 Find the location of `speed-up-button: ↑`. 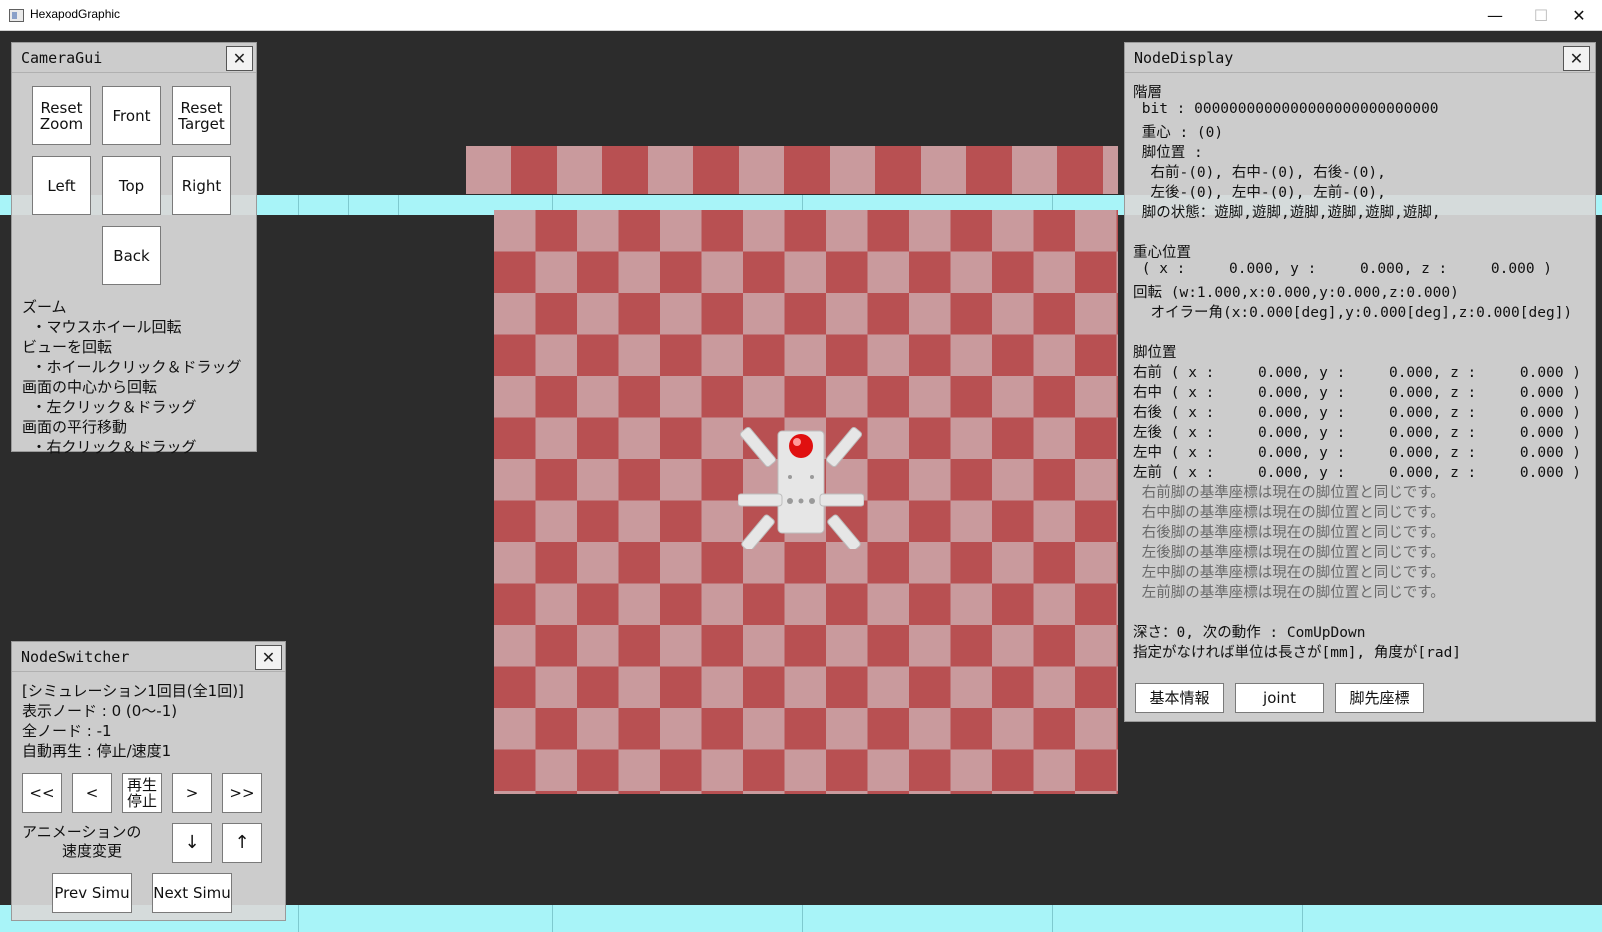

speed-up-button: ↑ is located at coordinates (242, 843).